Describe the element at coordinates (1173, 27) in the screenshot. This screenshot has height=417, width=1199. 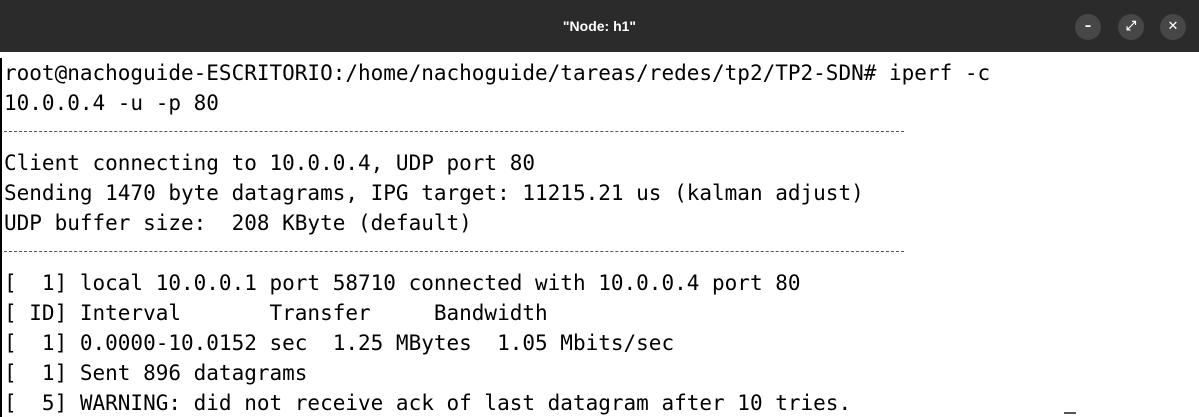
I see `close-button: ✕` at that location.